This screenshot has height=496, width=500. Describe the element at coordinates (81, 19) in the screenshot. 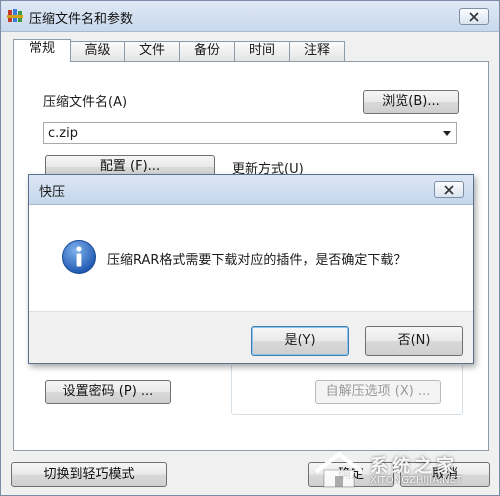

I see `window-title: 压缩文件名和参数` at that location.